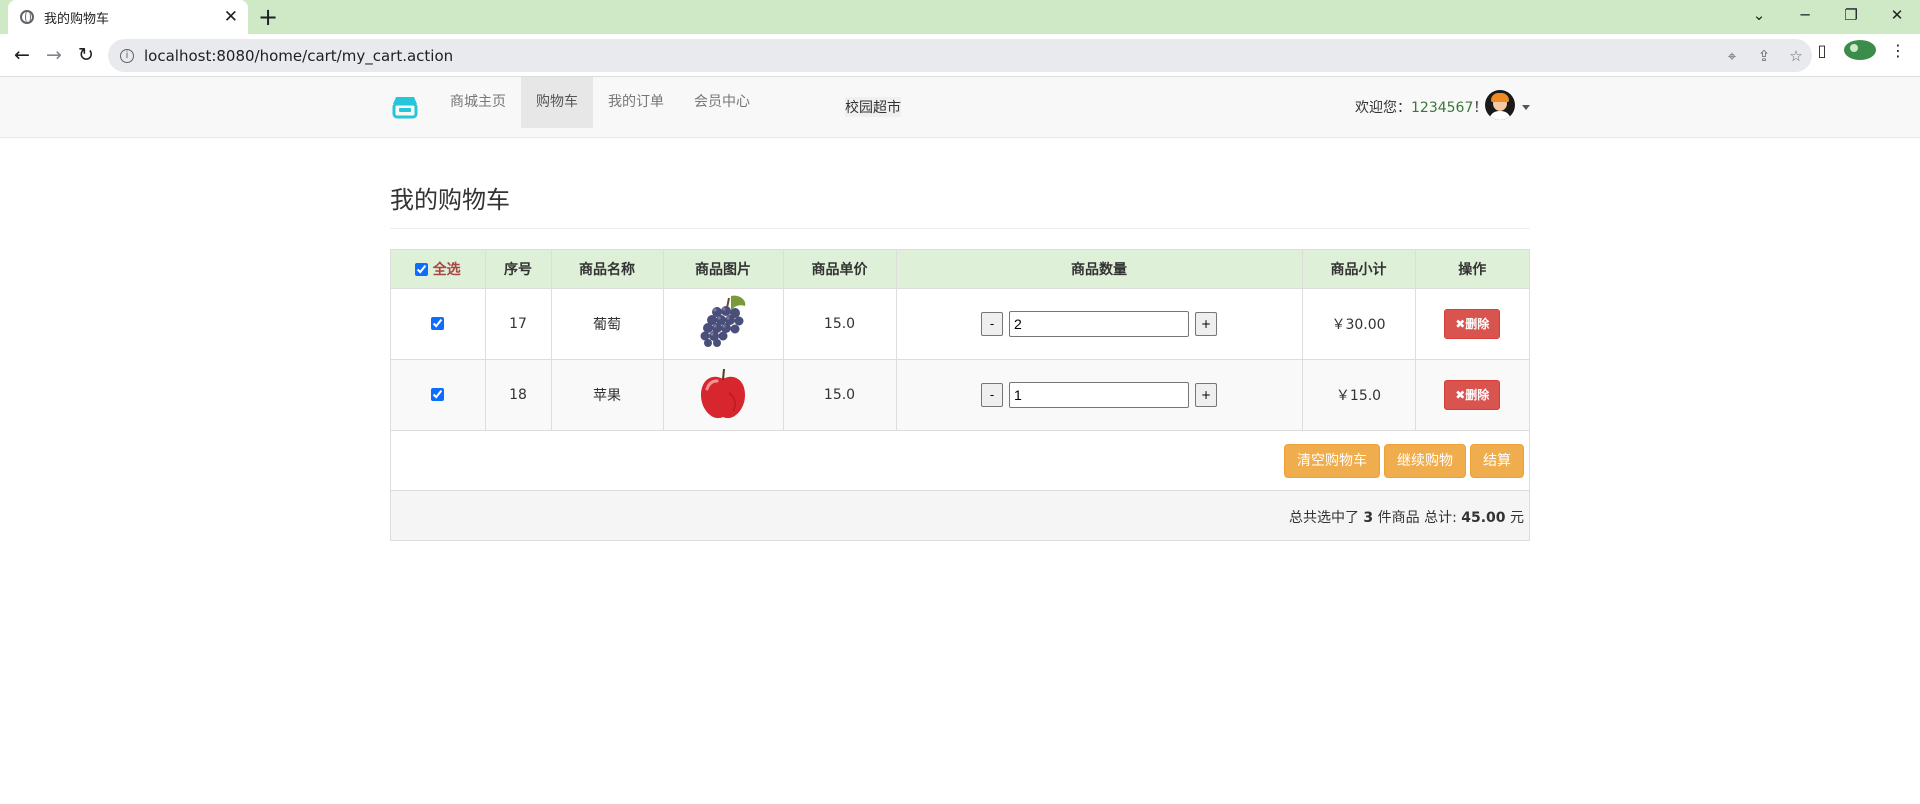  Describe the element at coordinates (1732, 56) in the screenshot. I see `location-icon: ⌖` at that location.